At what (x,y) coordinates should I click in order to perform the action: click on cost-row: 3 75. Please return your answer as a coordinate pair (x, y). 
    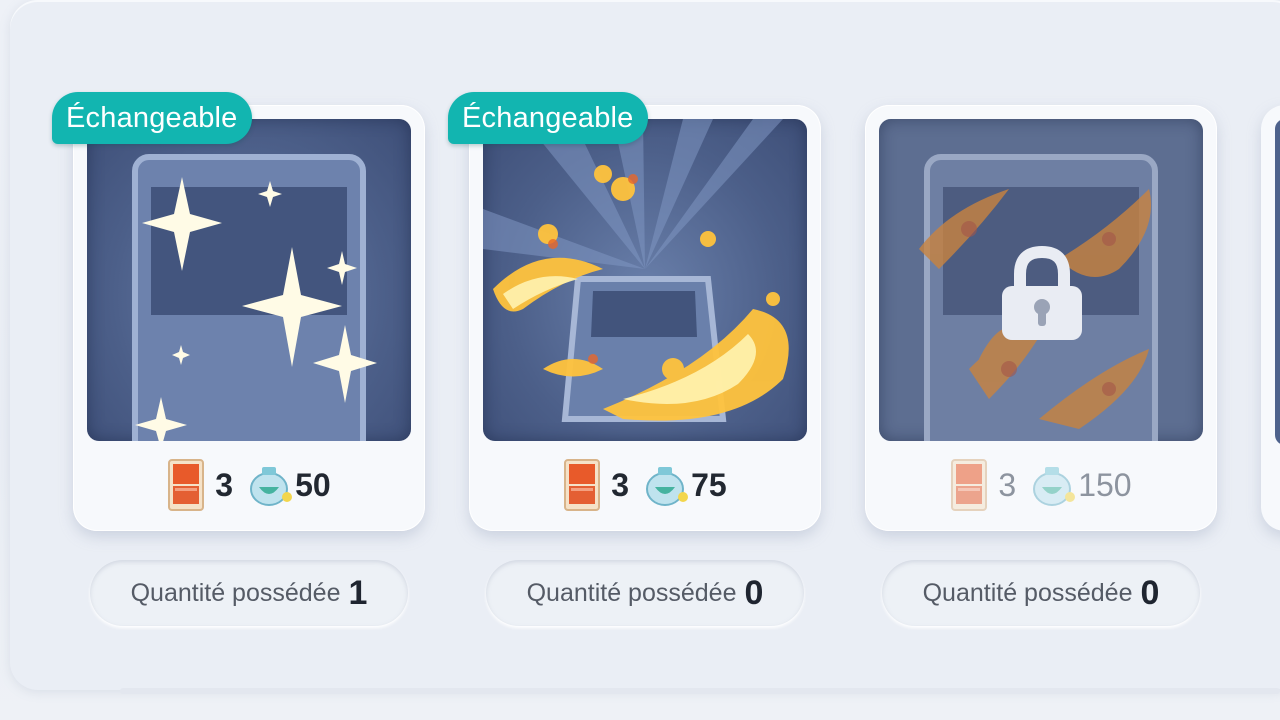
    Looking at the image, I should click on (645, 485).